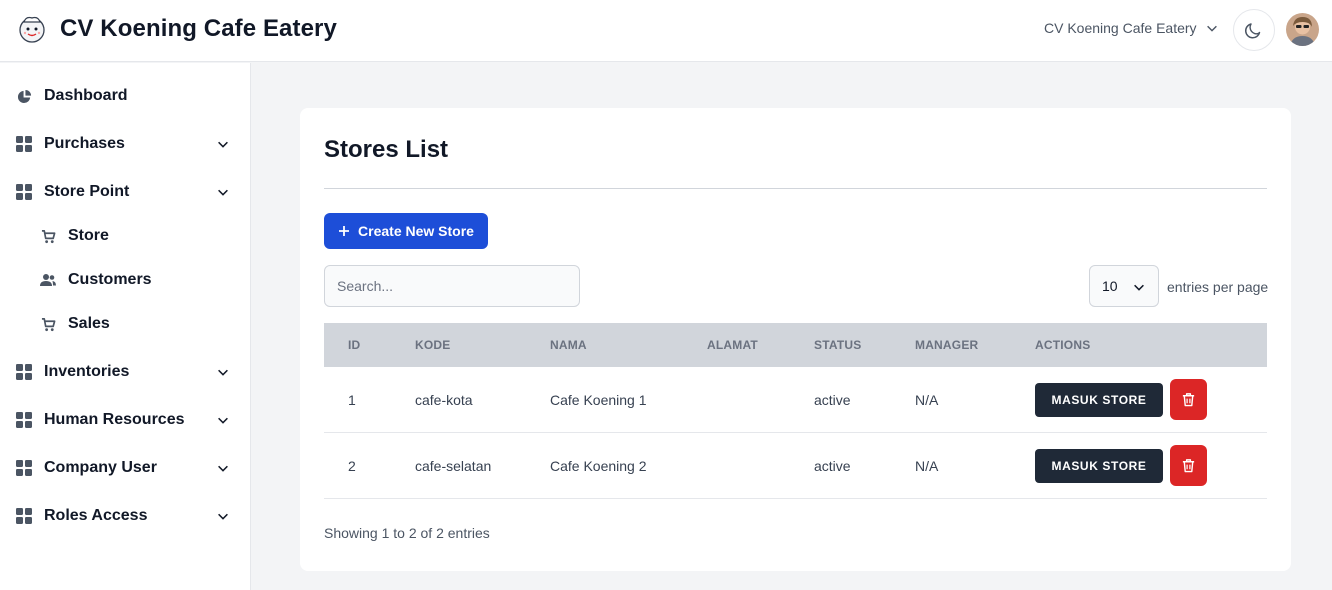 Image resolution: width=1332 pixels, height=590 pixels. I want to click on sidebar-item-label: Customers, so click(110, 279).